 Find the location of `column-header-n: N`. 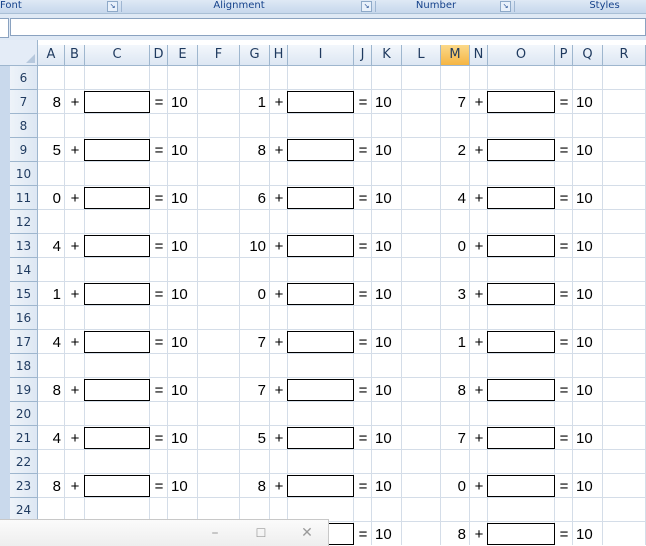

column-header-n: N is located at coordinates (479, 55).